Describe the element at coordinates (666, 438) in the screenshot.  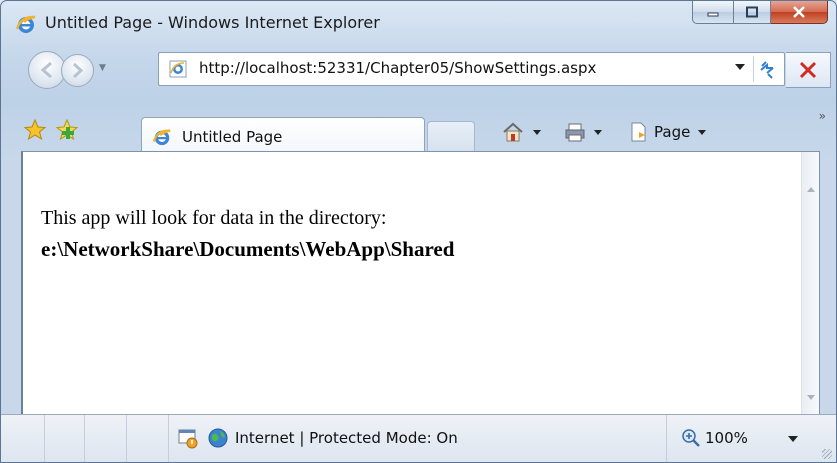
I see `status-divider` at that location.